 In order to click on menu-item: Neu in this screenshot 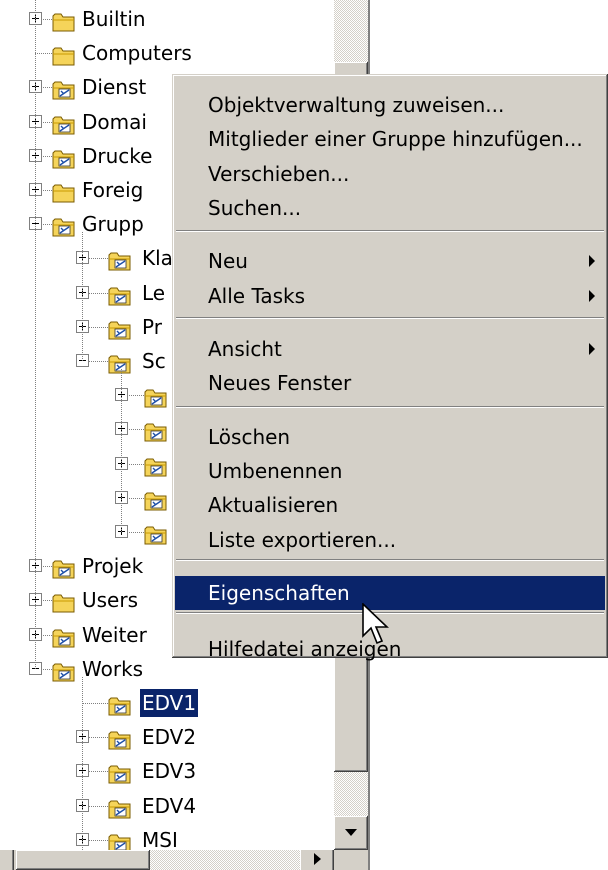, I will do `click(390, 261)`.